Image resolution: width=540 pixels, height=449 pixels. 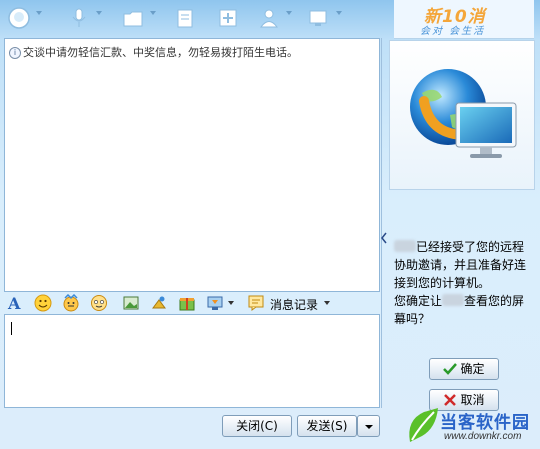 I want to click on prompt-line-4a: 您确定让, so click(x=418, y=301).